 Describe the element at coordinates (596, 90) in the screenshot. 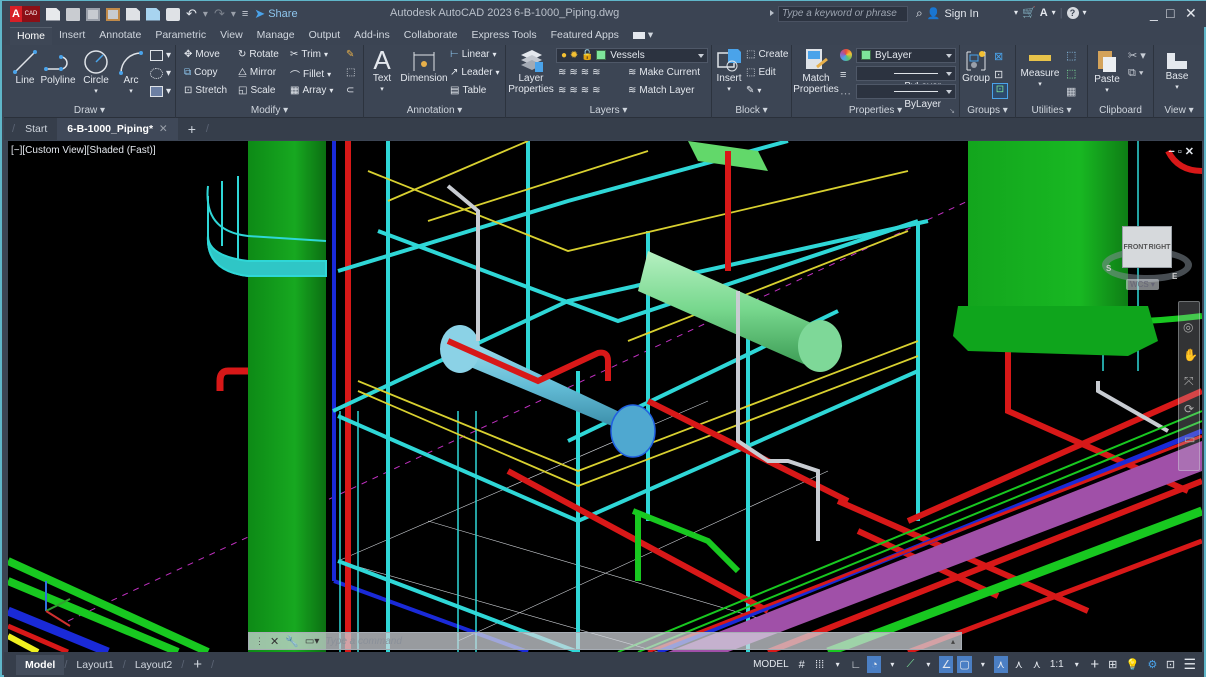

I see `layer-unlock-icon: ≋` at that location.